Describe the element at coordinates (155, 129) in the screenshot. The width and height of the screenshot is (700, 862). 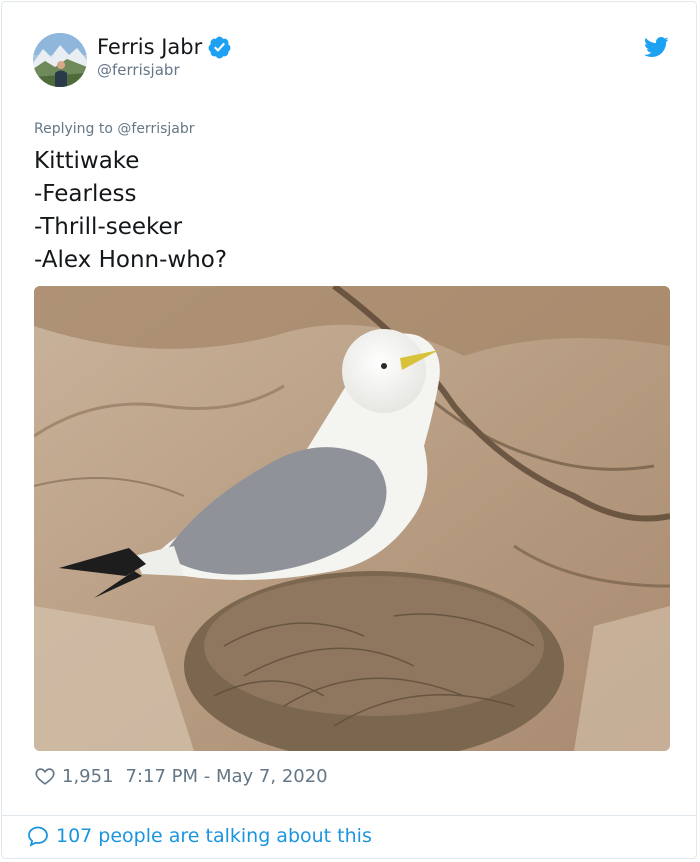
I see `reply-to-handle: @ferrisjabr` at that location.